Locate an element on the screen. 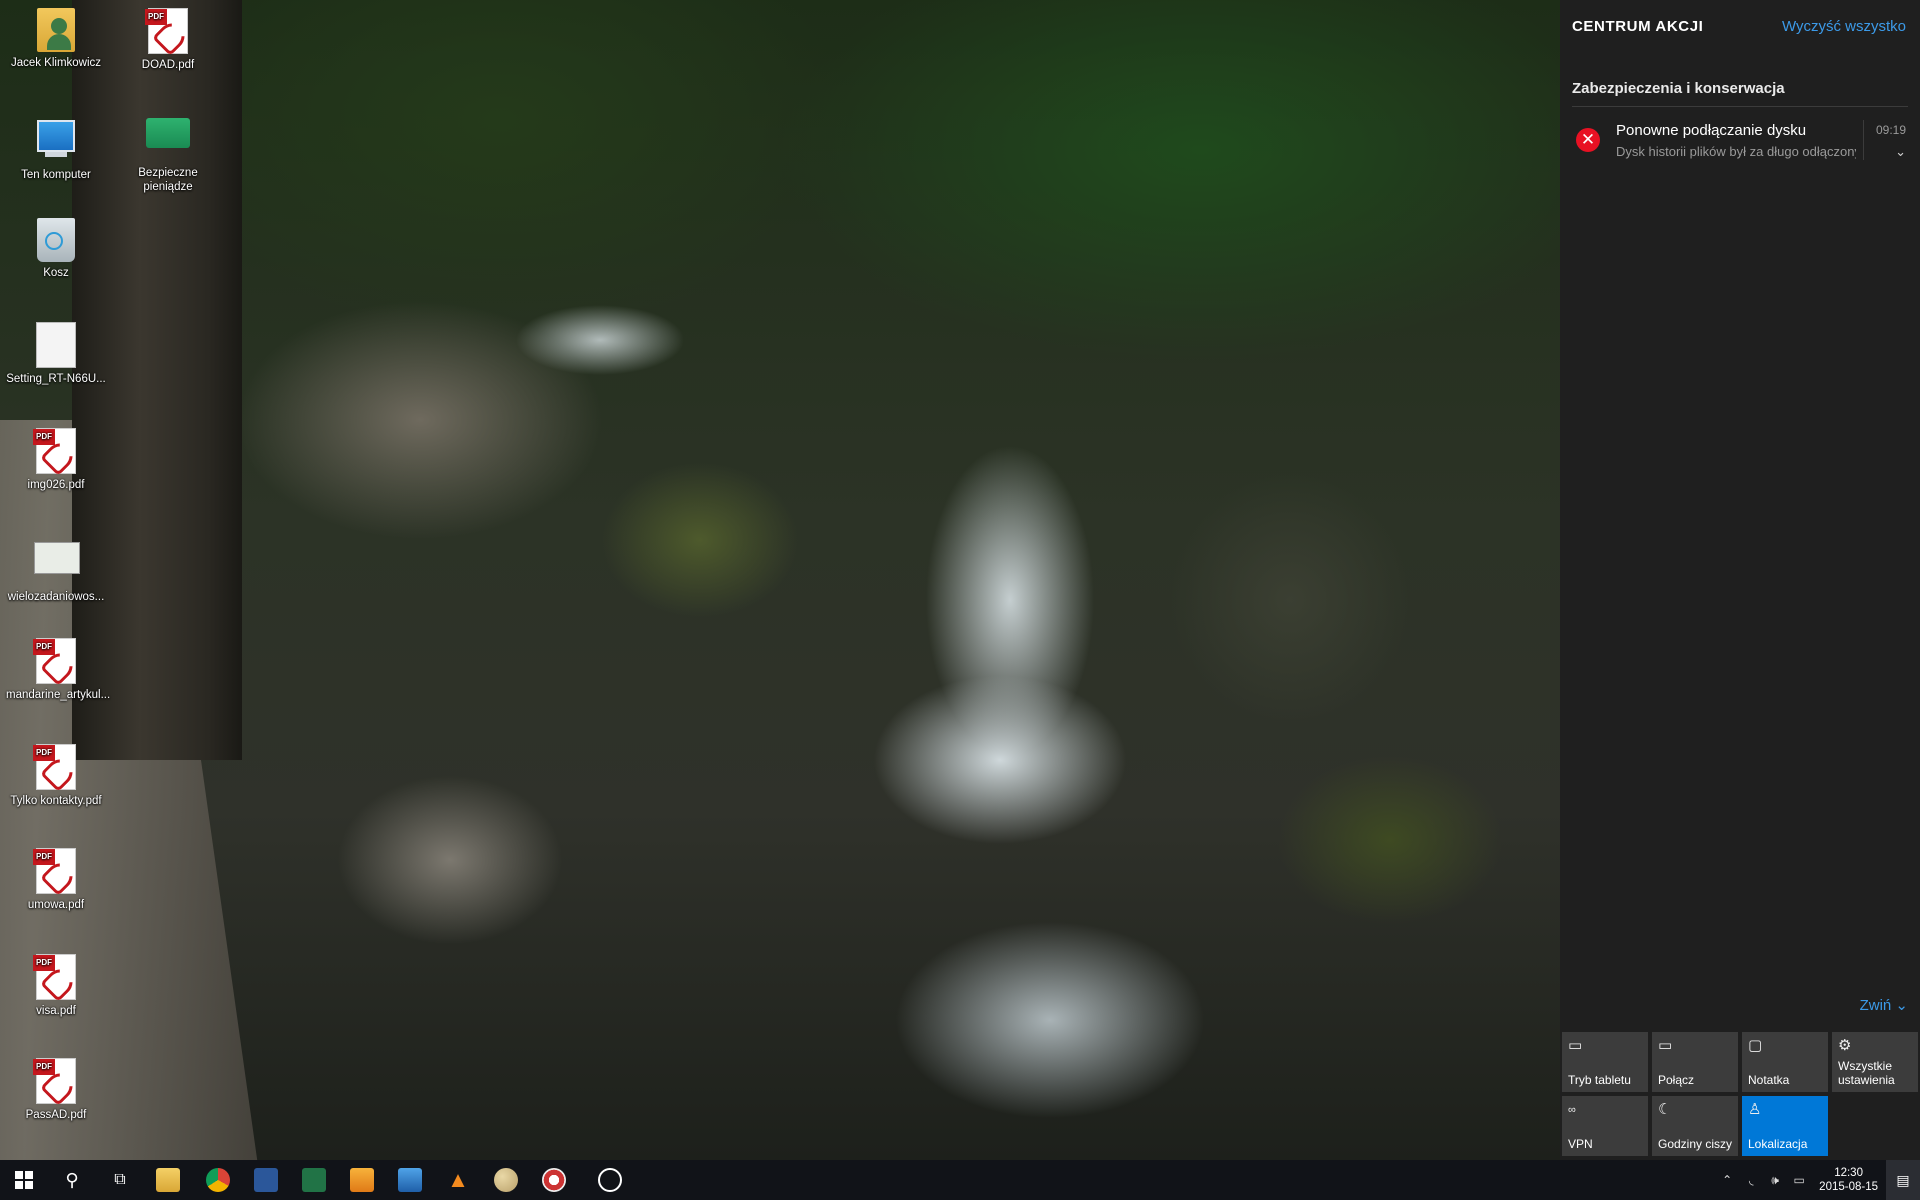  desktop-icon-label: DOAD.pdf is located at coordinates (168, 65).